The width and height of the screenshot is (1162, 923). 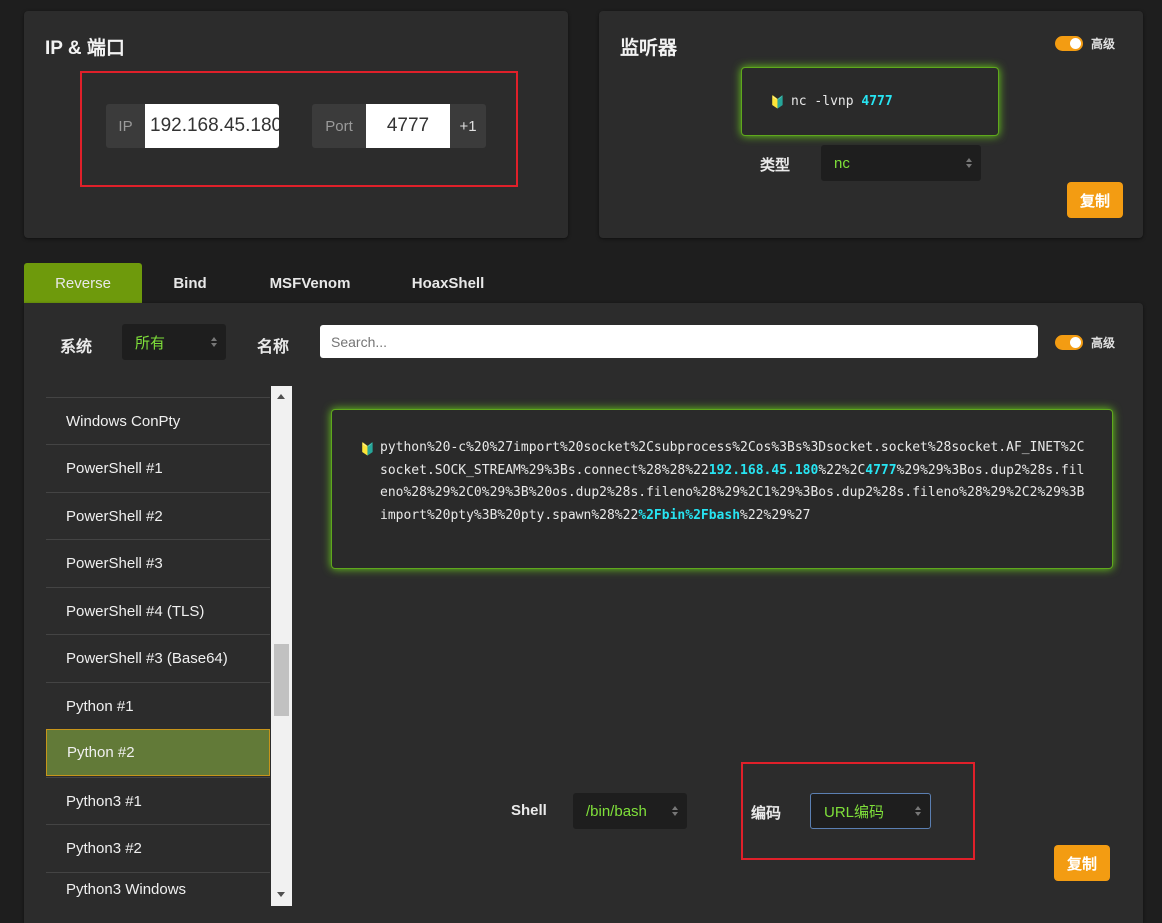 I want to click on encoding-select-value: URL编码, so click(x=854, y=812).